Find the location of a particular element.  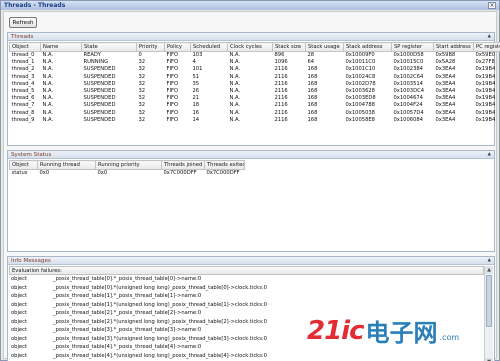

table-cell: 0 is located at coordinates (140, 55).